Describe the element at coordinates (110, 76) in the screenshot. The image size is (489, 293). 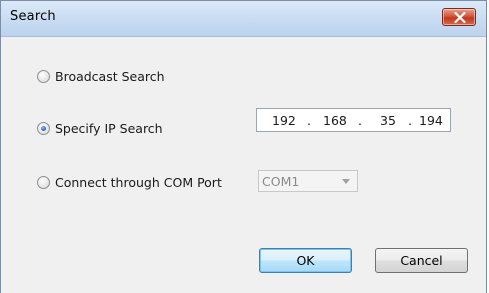
I see `broadcast-search-label: Broadcast Search` at that location.